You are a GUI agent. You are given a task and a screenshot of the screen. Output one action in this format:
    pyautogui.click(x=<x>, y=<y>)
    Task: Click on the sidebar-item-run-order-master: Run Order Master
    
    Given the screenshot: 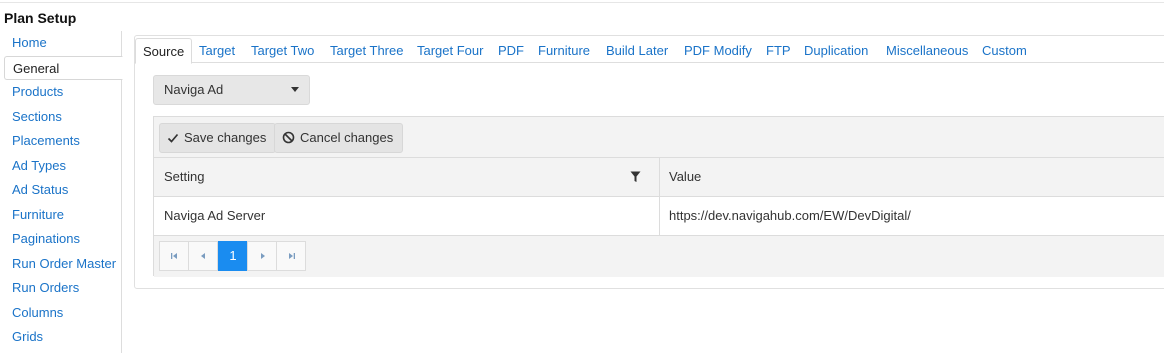 What is the action you would take?
    pyautogui.click(x=63, y=264)
    